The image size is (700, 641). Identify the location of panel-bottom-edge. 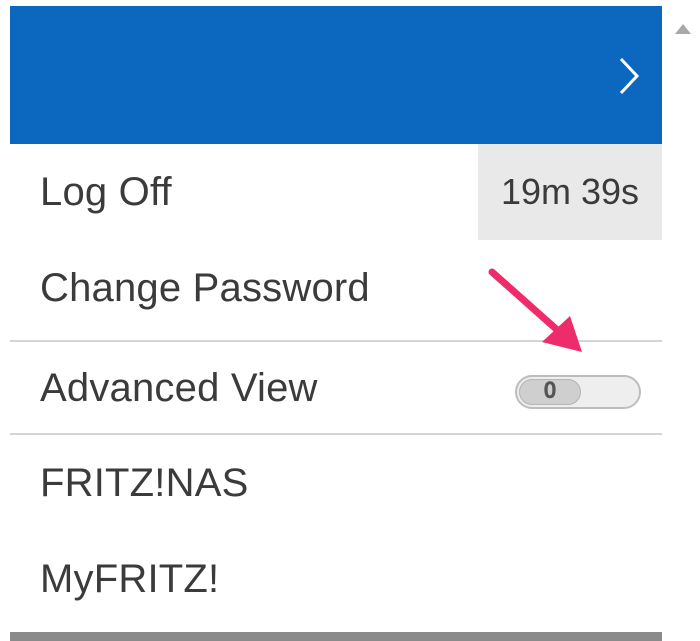
(336, 636).